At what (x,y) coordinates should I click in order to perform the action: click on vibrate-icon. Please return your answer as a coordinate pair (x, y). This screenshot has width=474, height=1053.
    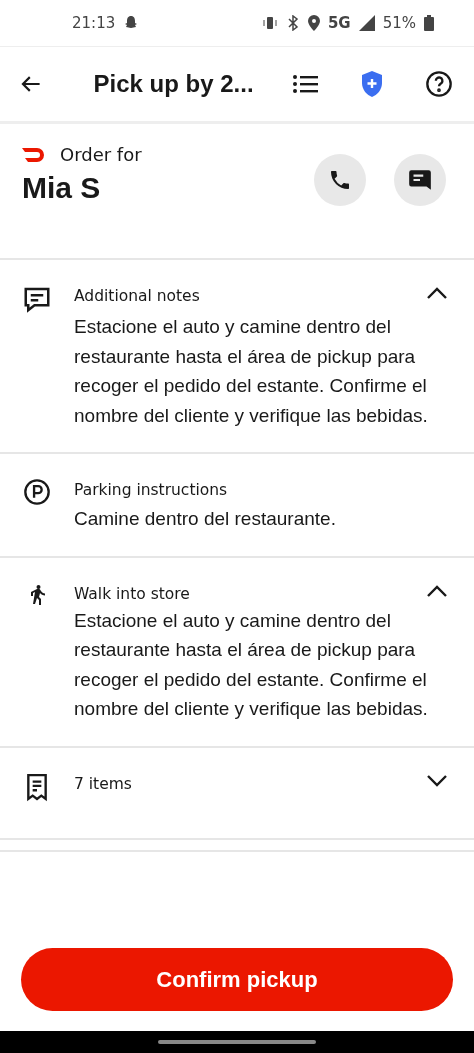
    Looking at the image, I should click on (269, 23).